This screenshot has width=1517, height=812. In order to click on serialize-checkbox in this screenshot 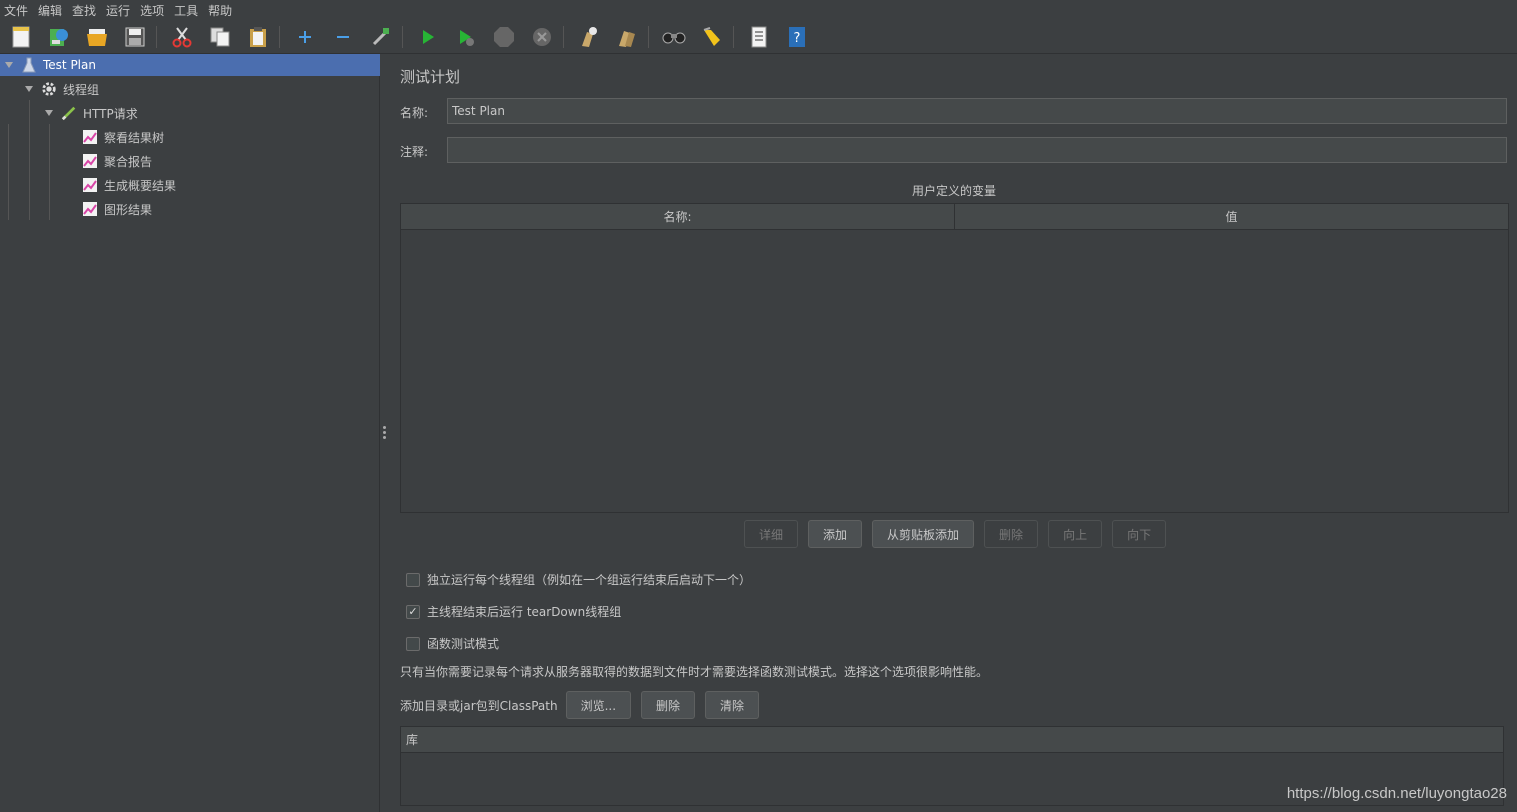, I will do `click(413, 579)`.